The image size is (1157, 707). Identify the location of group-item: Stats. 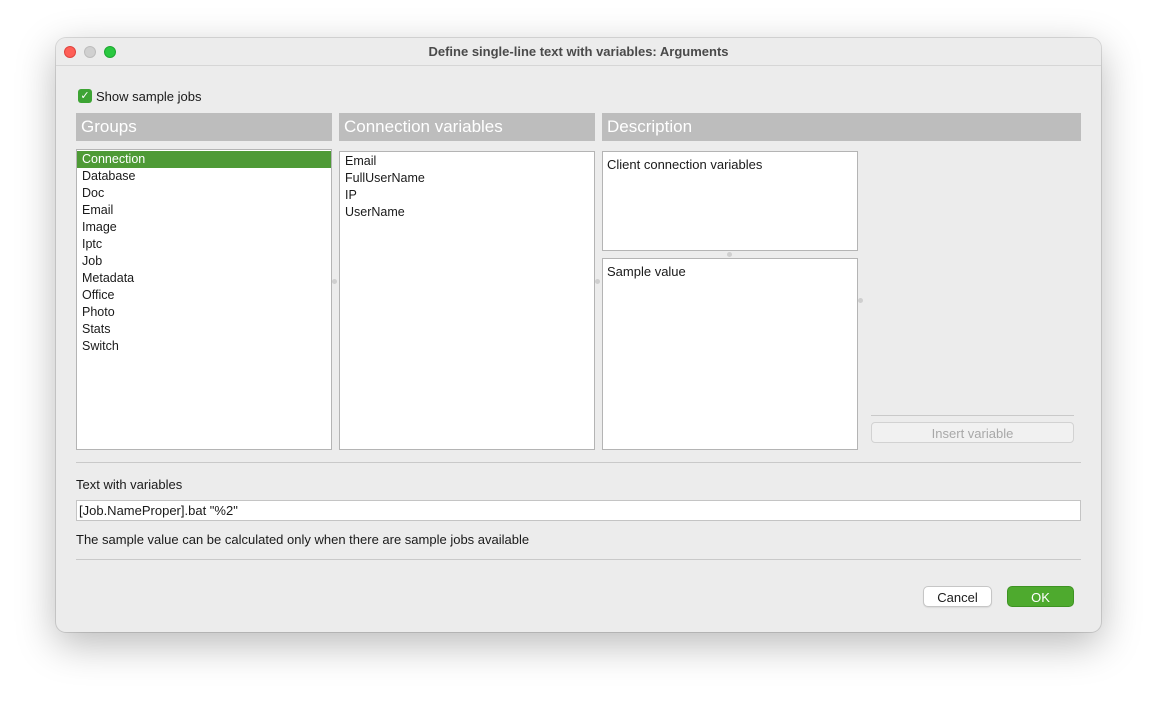
(204, 329).